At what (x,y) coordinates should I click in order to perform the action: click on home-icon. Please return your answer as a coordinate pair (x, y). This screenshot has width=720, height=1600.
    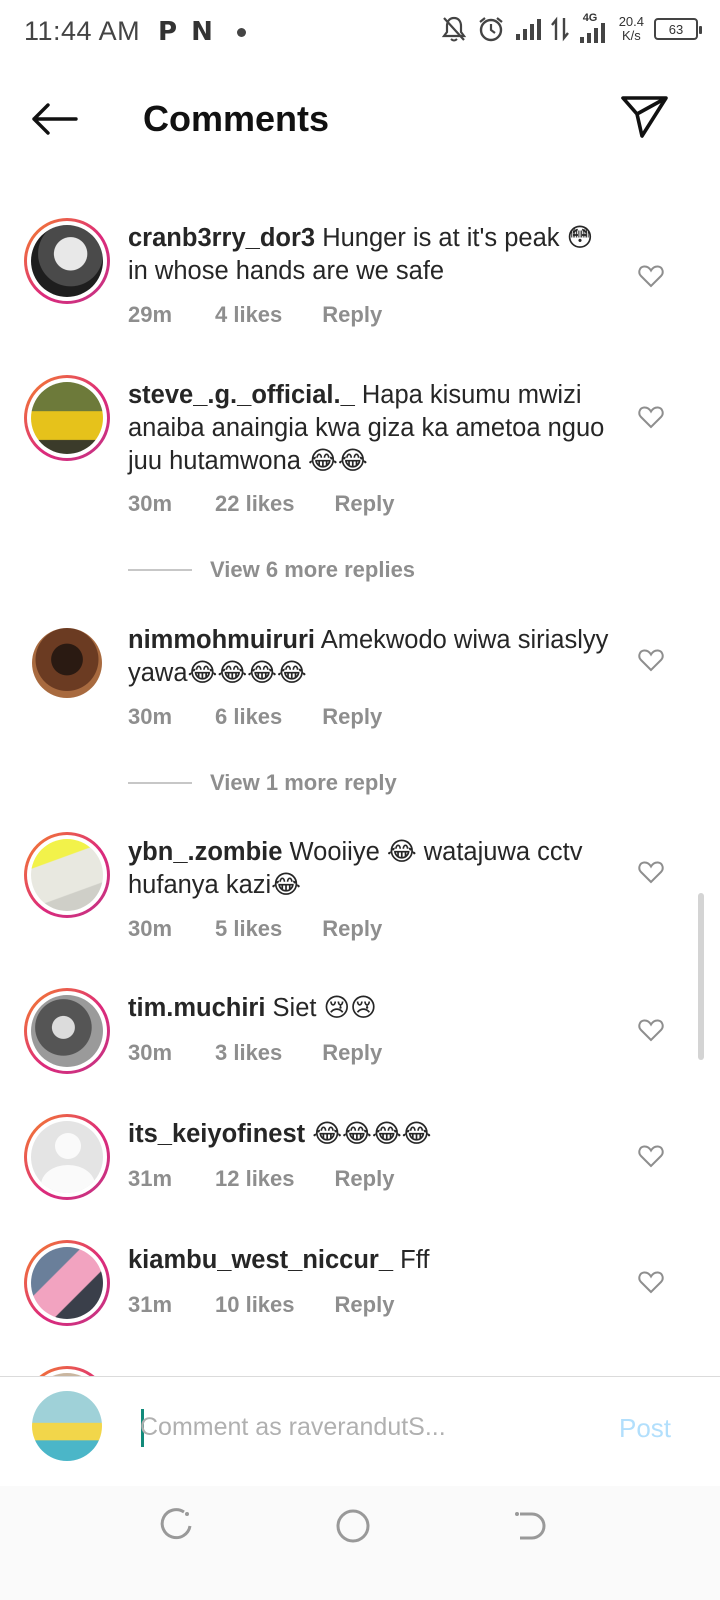
    Looking at the image, I should click on (353, 1526).